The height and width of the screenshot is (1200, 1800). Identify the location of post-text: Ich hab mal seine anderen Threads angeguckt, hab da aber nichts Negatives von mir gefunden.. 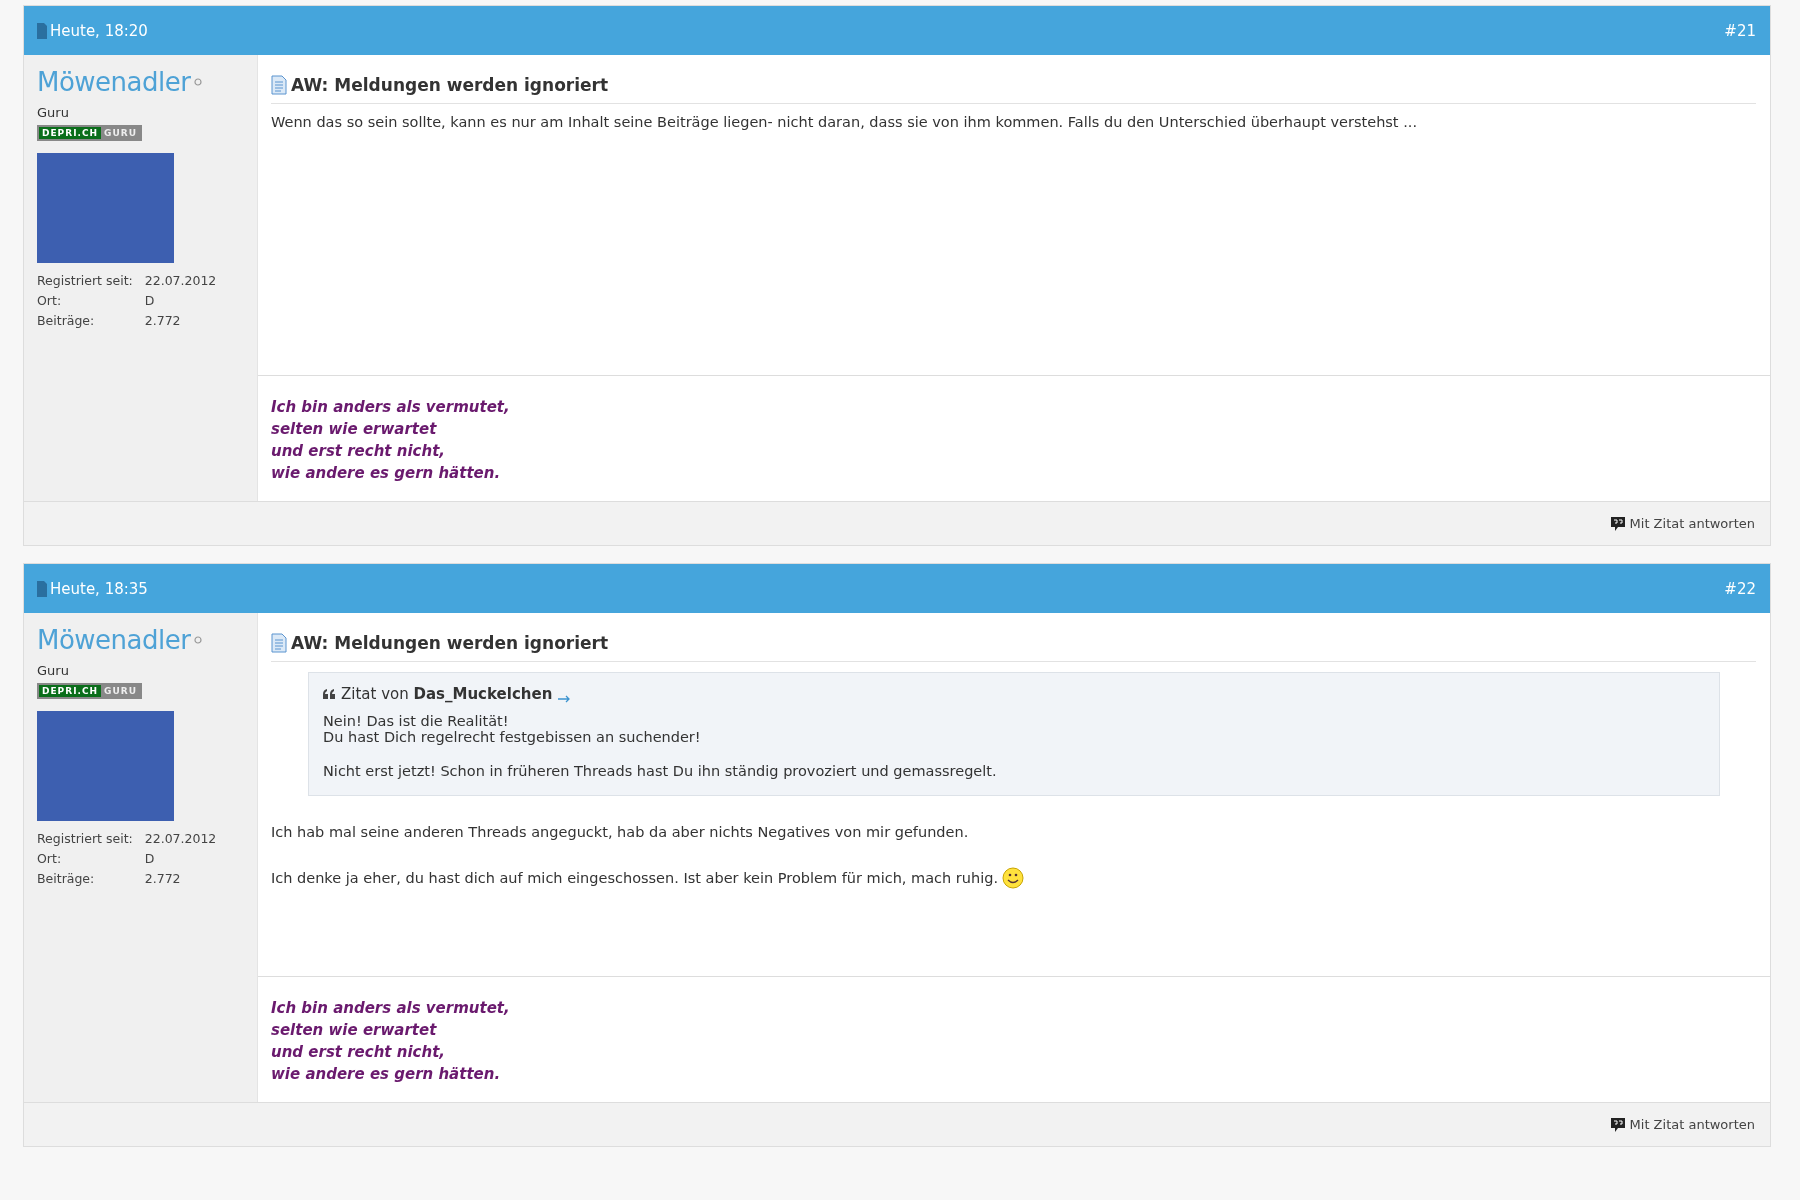
(620, 832).